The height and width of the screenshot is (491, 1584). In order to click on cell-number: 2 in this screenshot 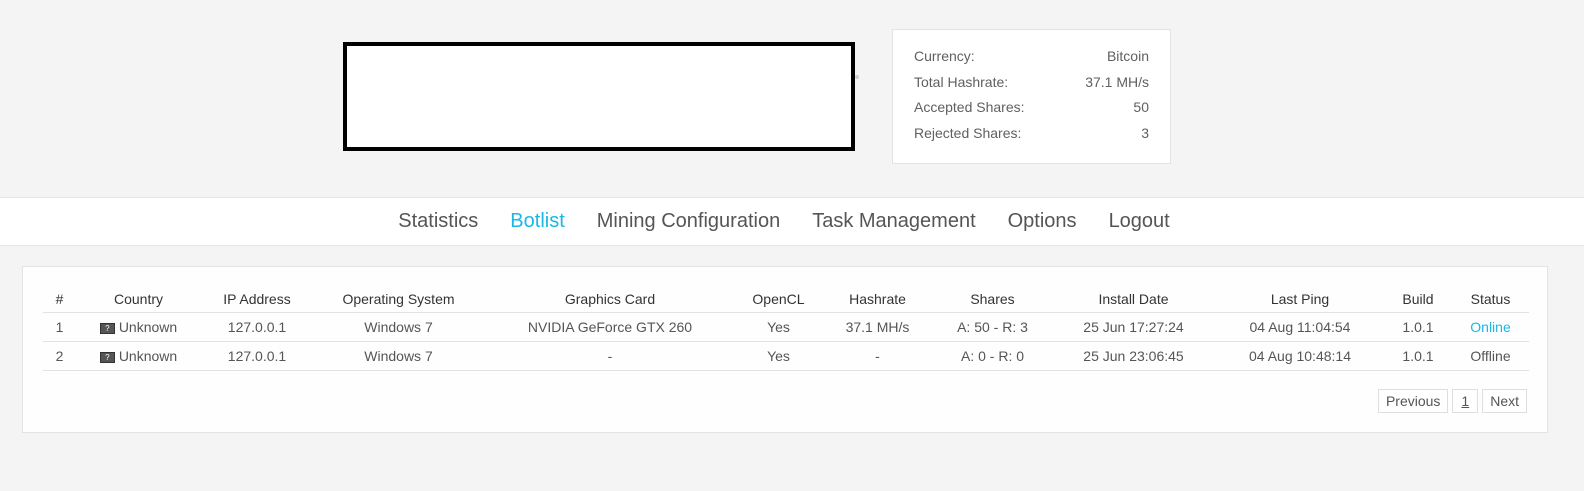, I will do `click(59, 356)`.